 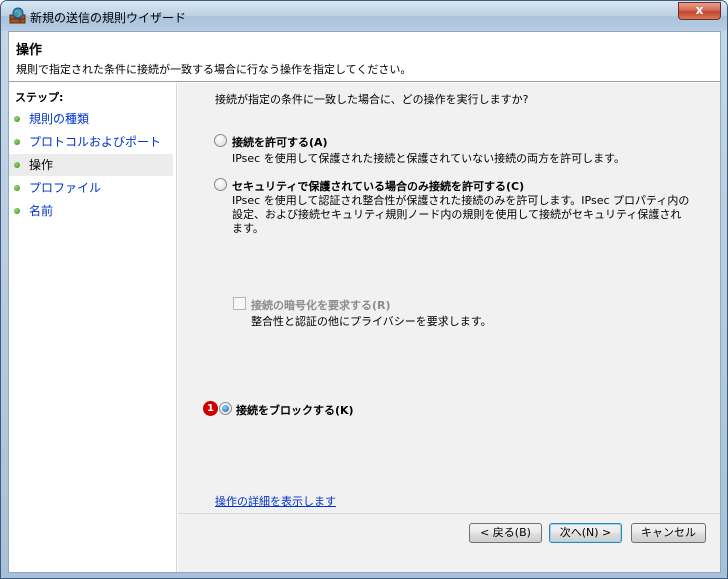 What do you see at coordinates (220, 140) in the screenshot?
I see `allow-connection-radio` at bounding box center [220, 140].